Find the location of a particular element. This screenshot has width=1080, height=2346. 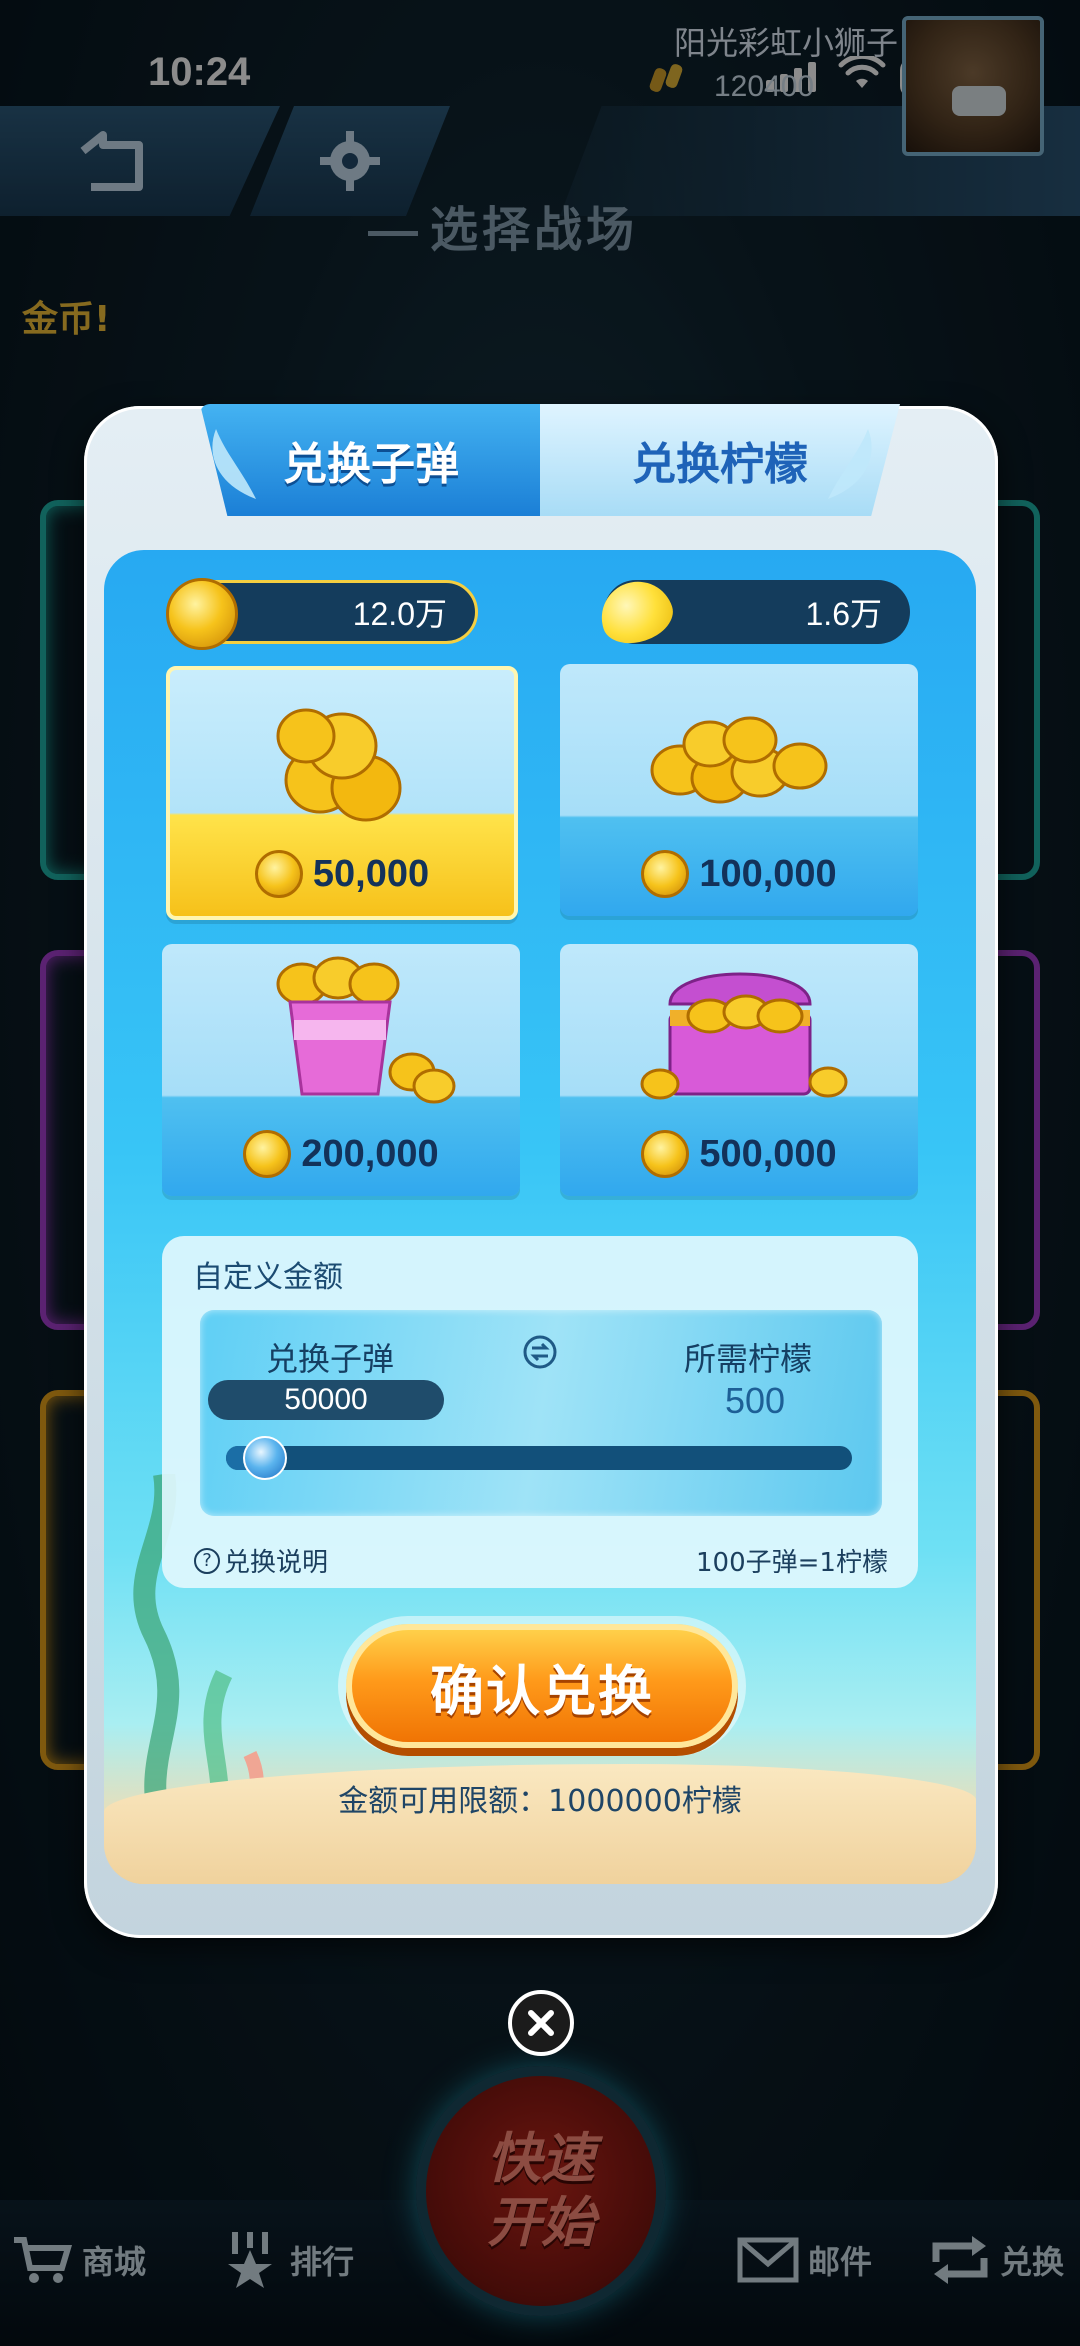

package-amount: 100,000 is located at coordinates (768, 873).